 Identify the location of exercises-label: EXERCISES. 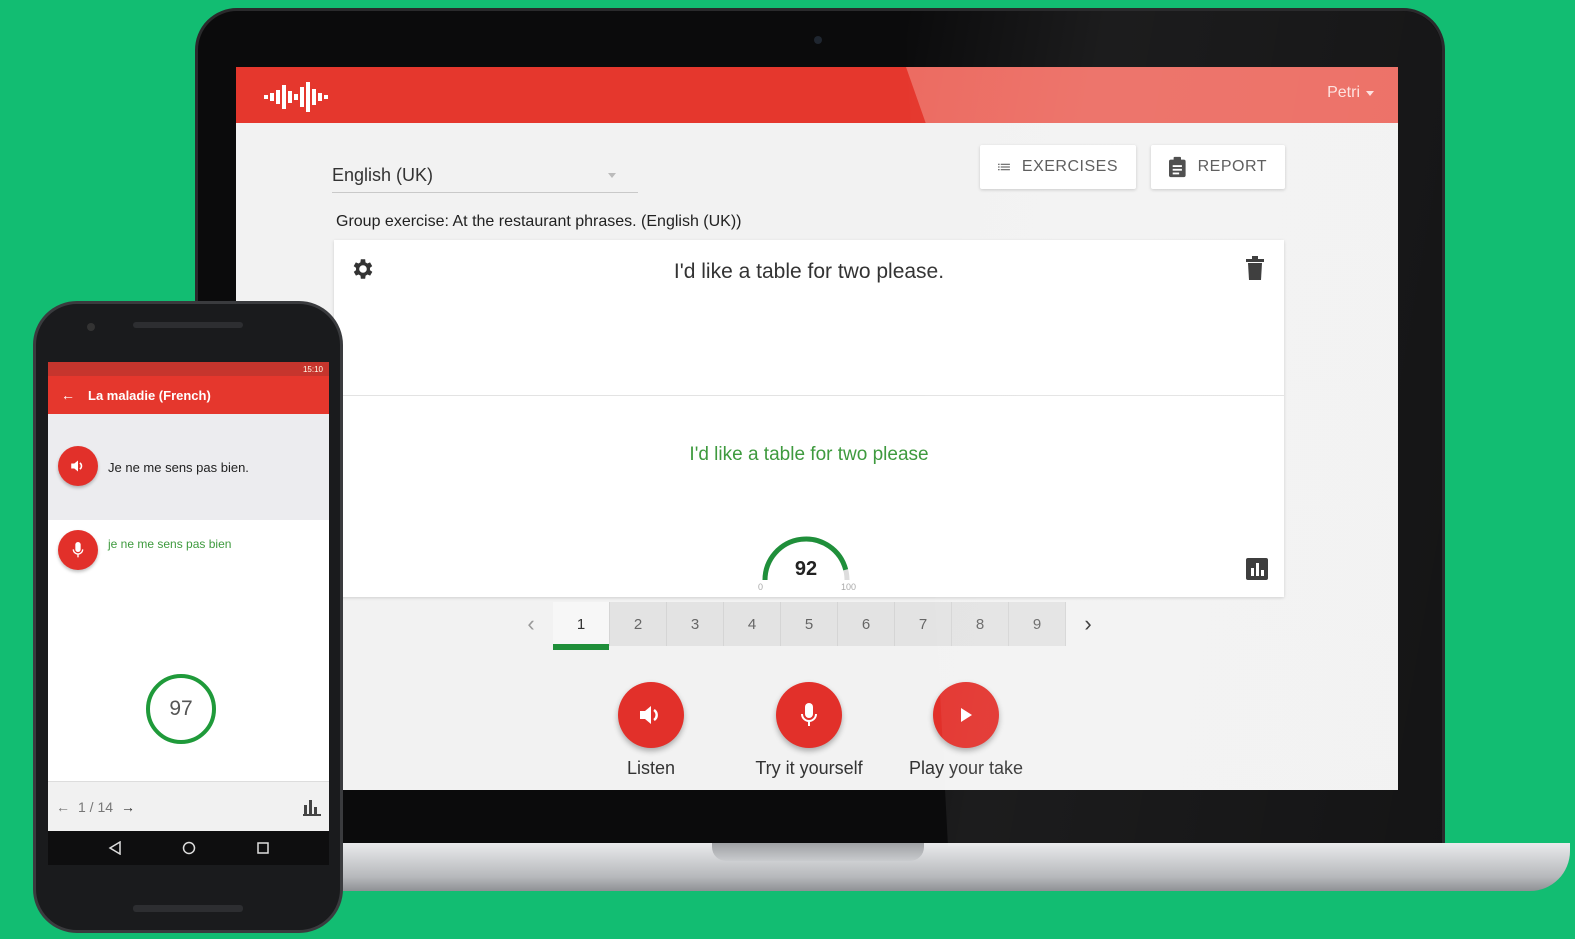
(1069, 166).